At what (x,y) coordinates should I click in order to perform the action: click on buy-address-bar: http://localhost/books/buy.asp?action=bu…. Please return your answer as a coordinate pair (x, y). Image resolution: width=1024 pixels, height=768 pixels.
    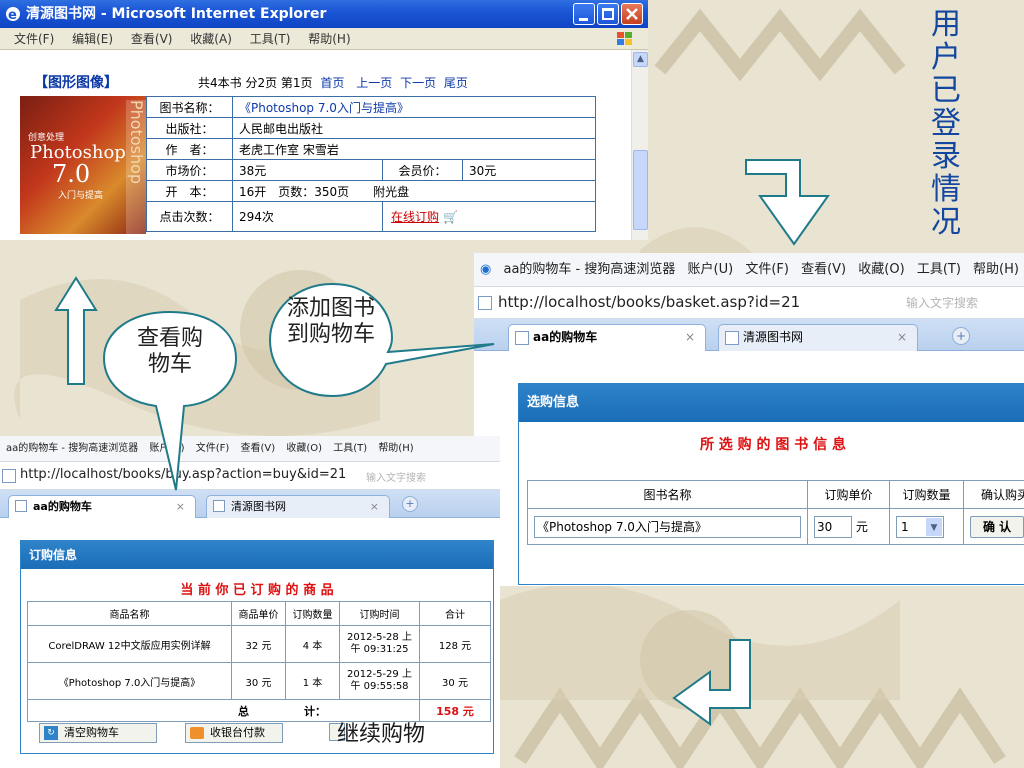
    Looking at the image, I should click on (250, 476).